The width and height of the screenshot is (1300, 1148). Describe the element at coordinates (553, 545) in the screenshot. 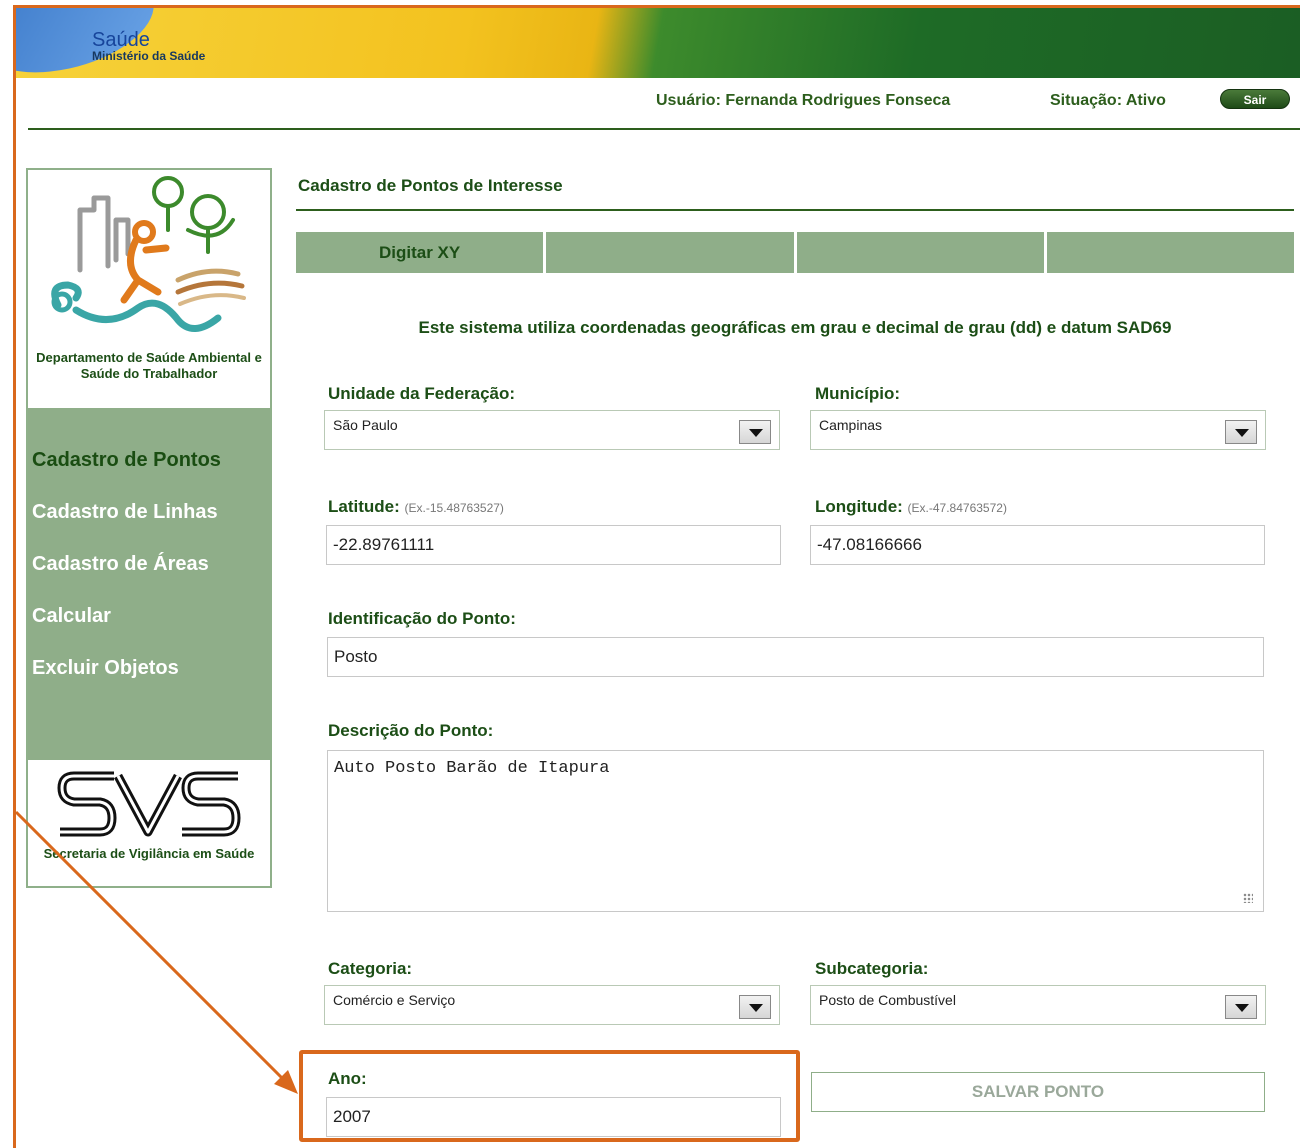

I see `latitude-input: -22.89761111` at that location.